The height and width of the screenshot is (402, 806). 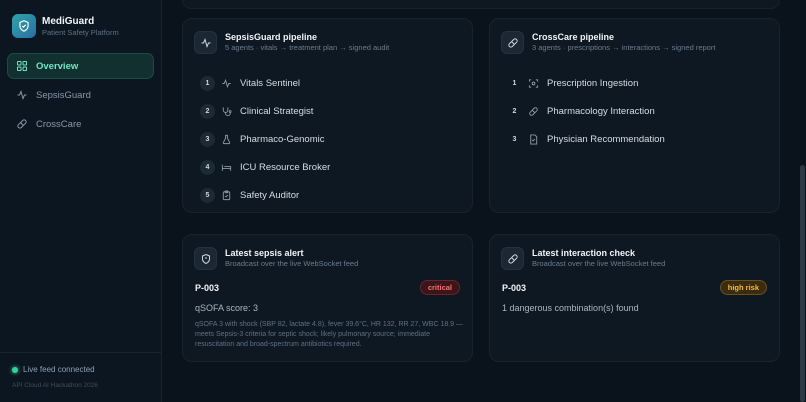 What do you see at coordinates (439, 287) in the screenshot?
I see `status-badge: critical` at bounding box center [439, 287].